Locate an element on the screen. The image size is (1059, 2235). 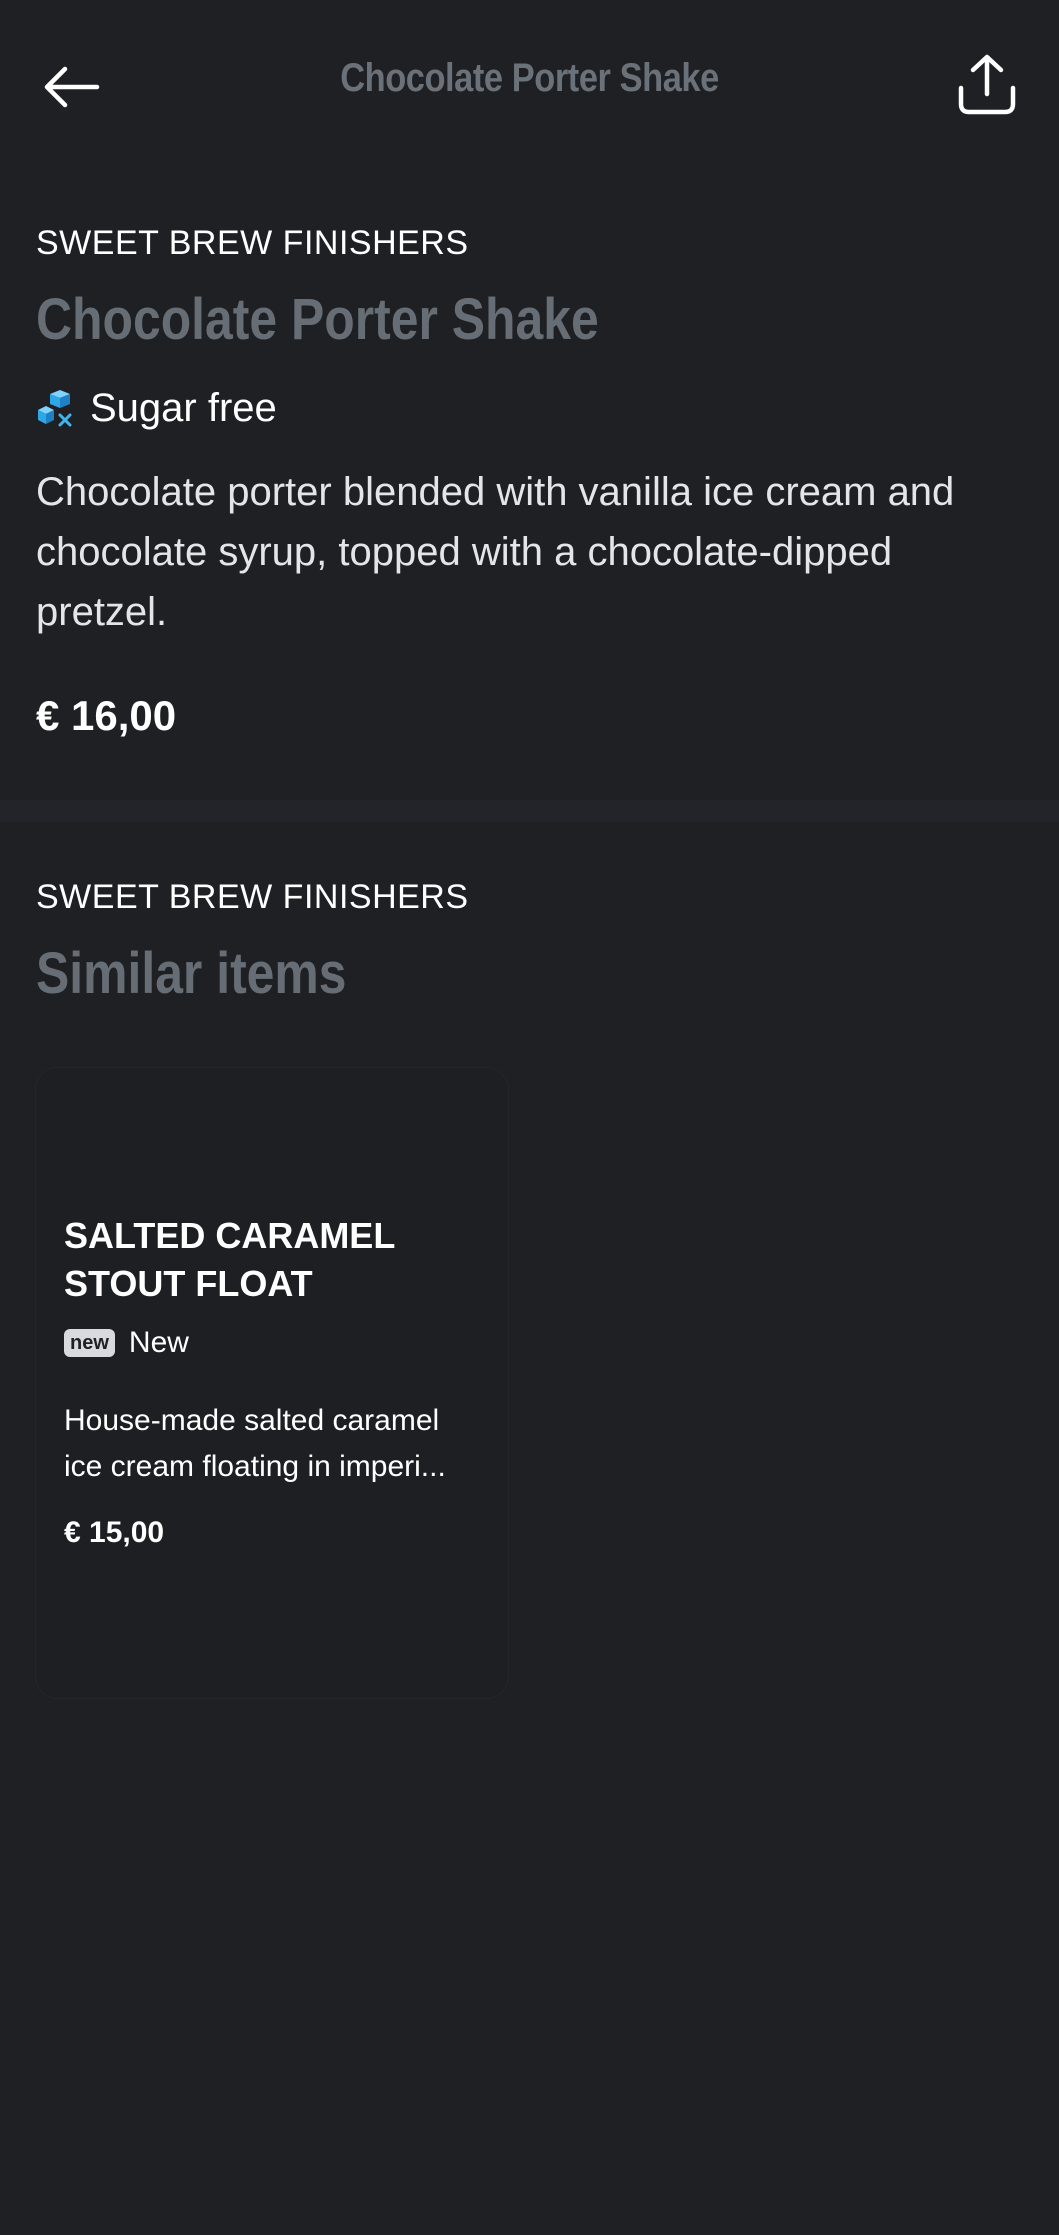
share-icon is located at coordinates (987, 84).